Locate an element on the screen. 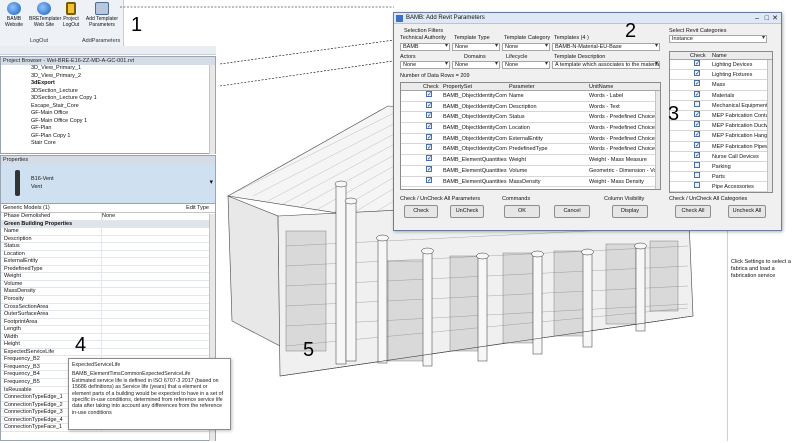  bretemplater-website-button: BRETemplater Web Site is located at coordinates (45, 15).